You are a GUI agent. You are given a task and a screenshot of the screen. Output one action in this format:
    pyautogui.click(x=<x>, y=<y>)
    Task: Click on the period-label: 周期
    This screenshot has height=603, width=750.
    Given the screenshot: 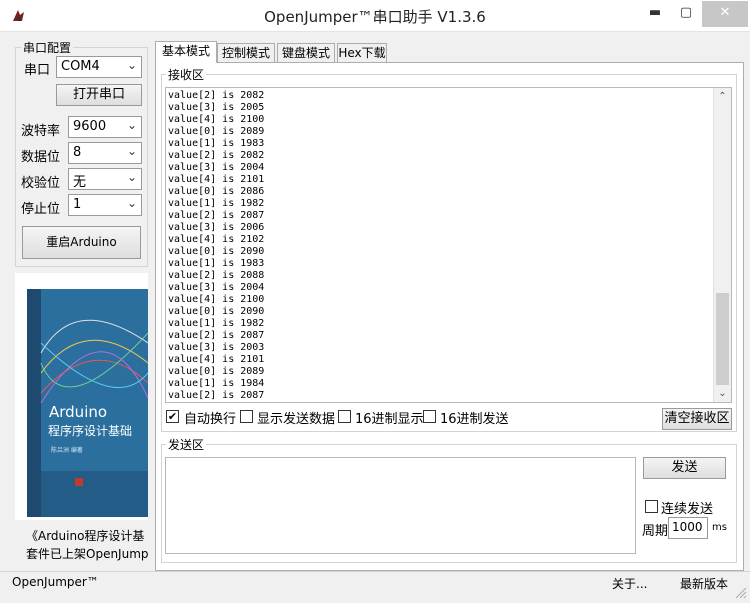 What is the action you would take?
    pyautogui.click(x=655, y=531)
    